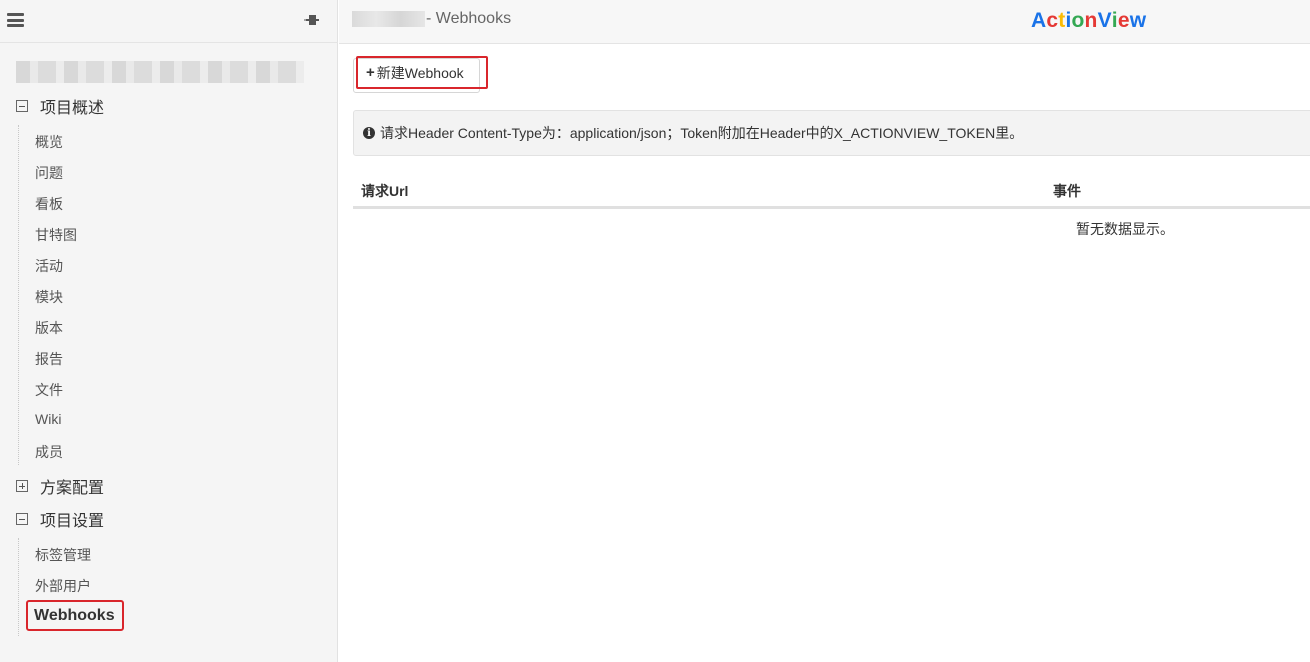  What do you see at coordinates (1052, 20) in the screenshot?
I see `logo-letter: c` at bounding box center [1052, 20].